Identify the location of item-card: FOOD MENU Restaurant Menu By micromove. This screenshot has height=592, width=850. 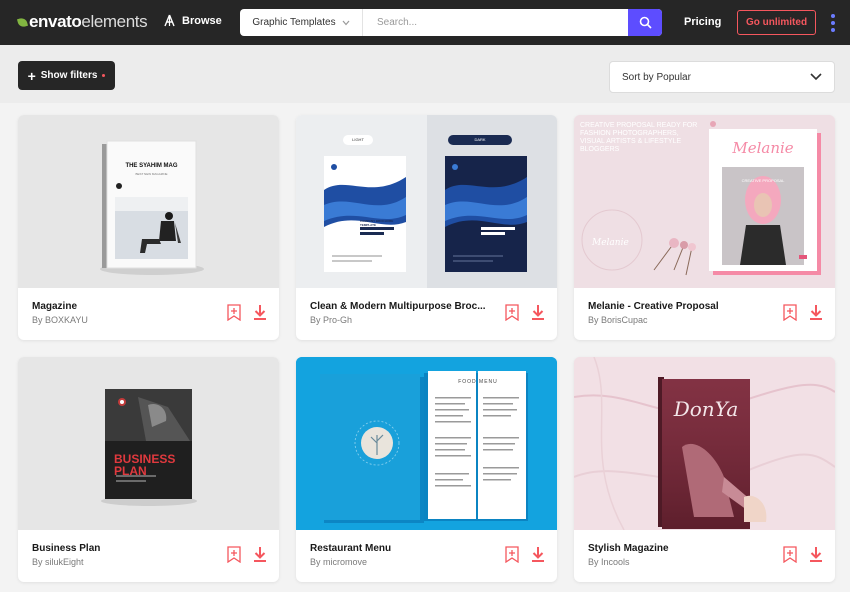
(426, 469).